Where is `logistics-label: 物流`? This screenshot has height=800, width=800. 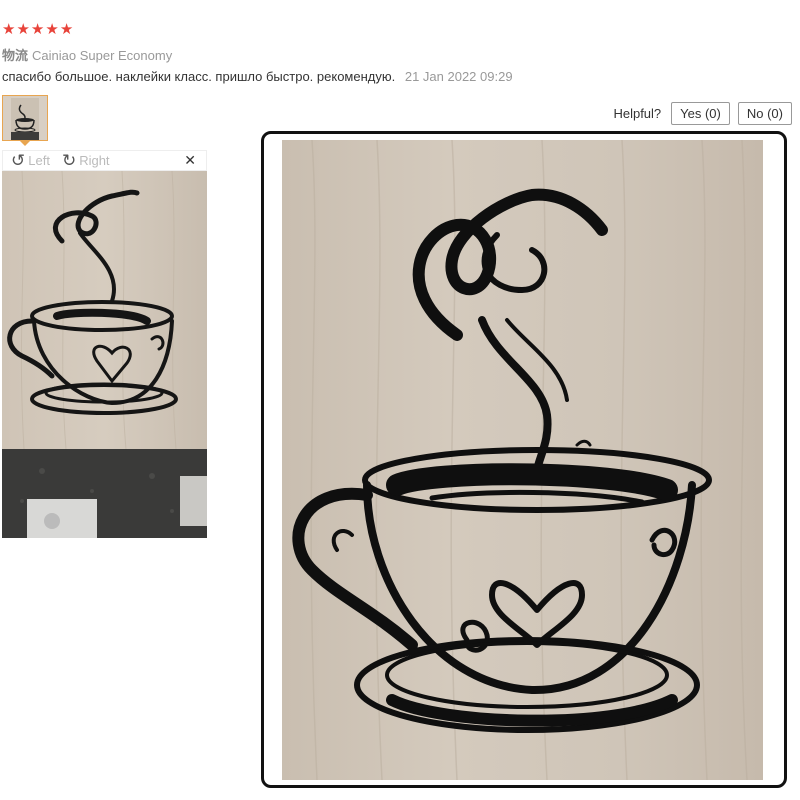
logistics-label: 物流 is located at coordinates (15, 55).